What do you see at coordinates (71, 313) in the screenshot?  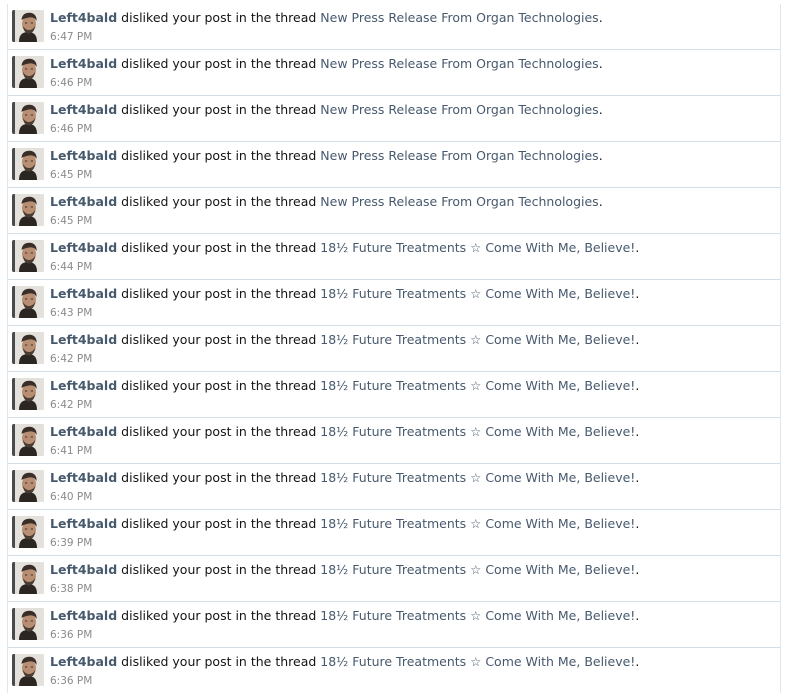 I see `alert-time: 6:43 PM` at bounding box center [71, 313].